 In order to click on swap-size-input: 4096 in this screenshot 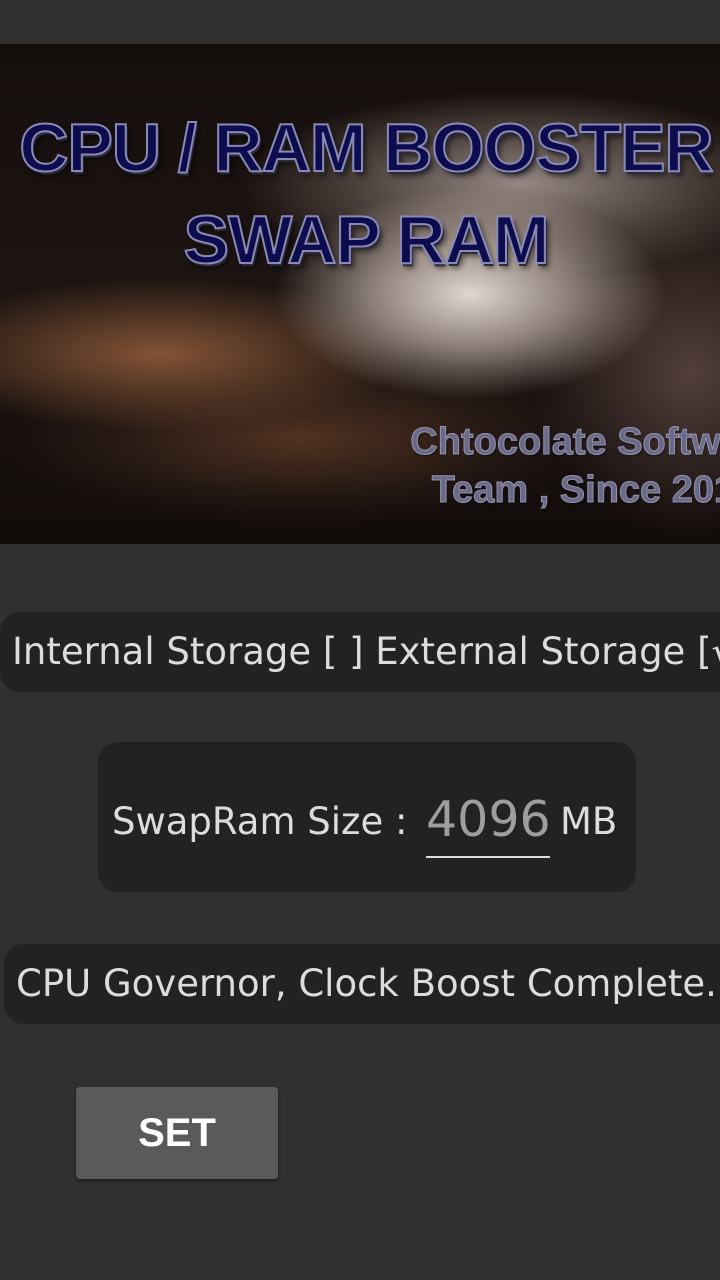, I will do `click(488, 820)`.